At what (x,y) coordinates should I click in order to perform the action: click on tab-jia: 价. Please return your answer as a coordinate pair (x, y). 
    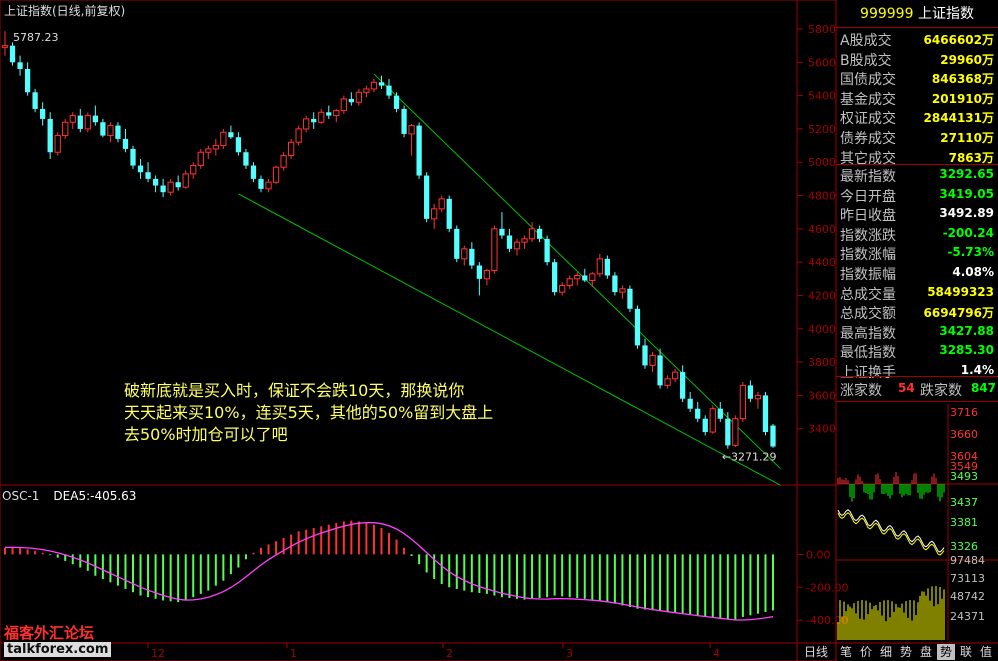
    Looking at the image, I should click on (866, 652).